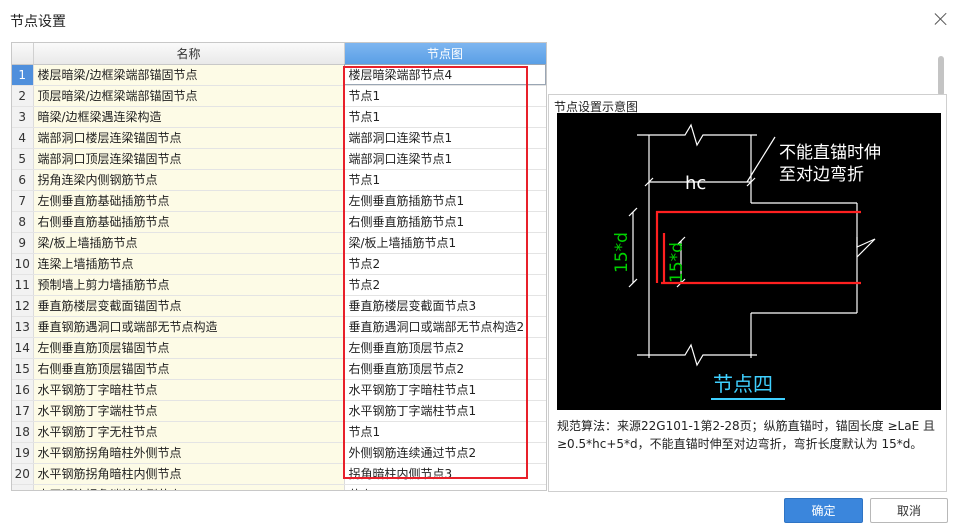  Describe the element at coordinates (189, 327) in the screenshot. I see `row-name: 垂直钢筋遇洞口或端部无节点构造` at that location.